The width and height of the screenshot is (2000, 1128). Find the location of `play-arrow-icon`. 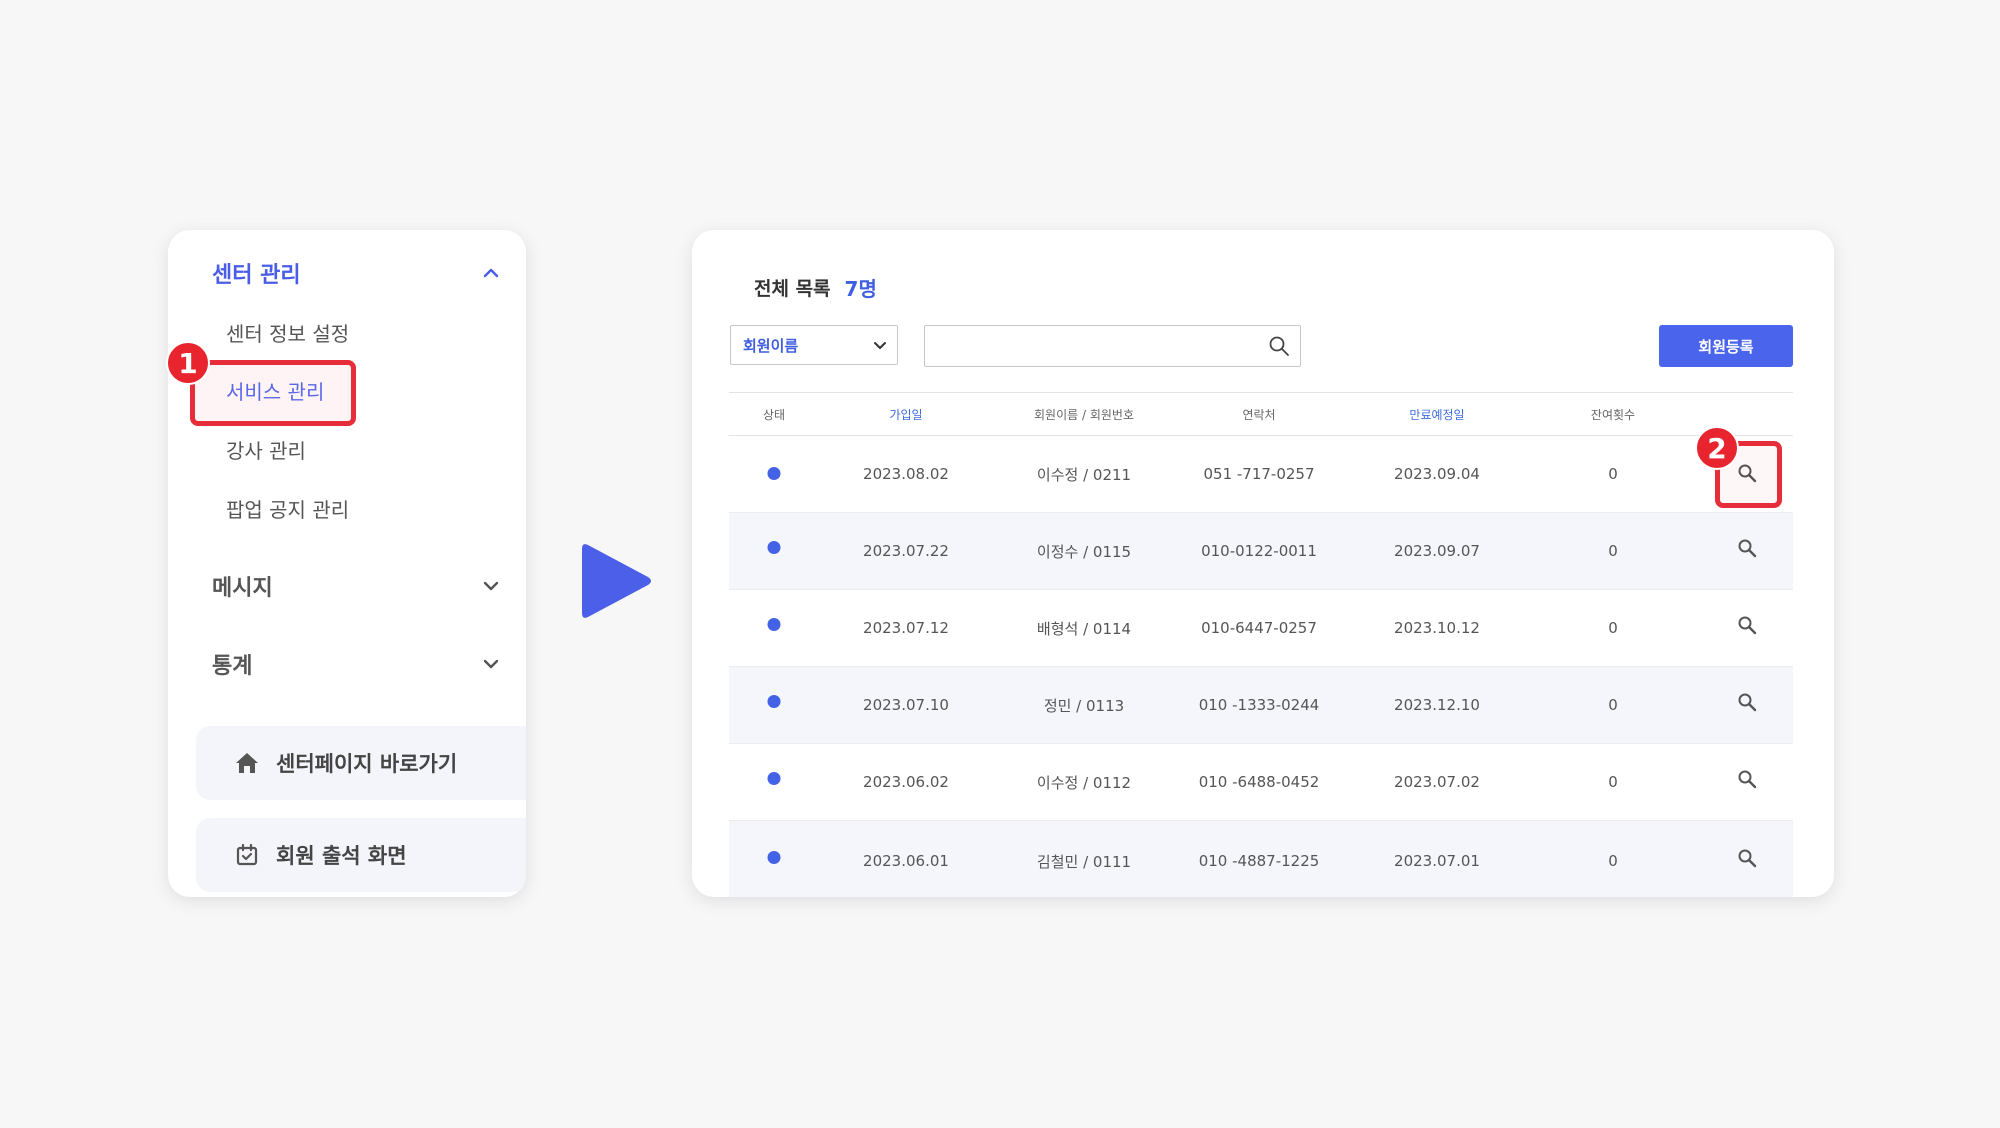

play-arrow-icon is located at coordinates (616, 581).